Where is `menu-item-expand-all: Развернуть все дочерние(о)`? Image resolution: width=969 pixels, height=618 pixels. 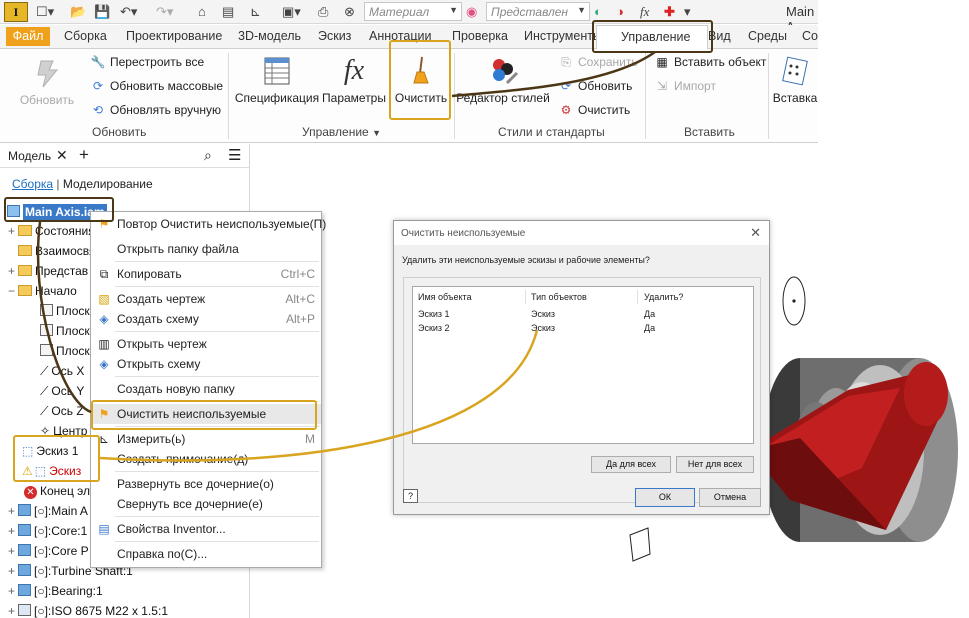 menu-item-expand-all: Развернуть все дочерние(о) is located at coordinates (206, 484).